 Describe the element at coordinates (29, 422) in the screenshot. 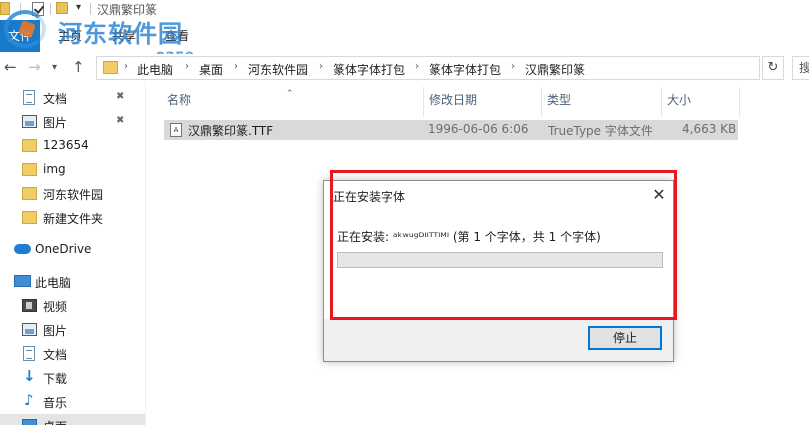

I see `desktop-icon` at that location.